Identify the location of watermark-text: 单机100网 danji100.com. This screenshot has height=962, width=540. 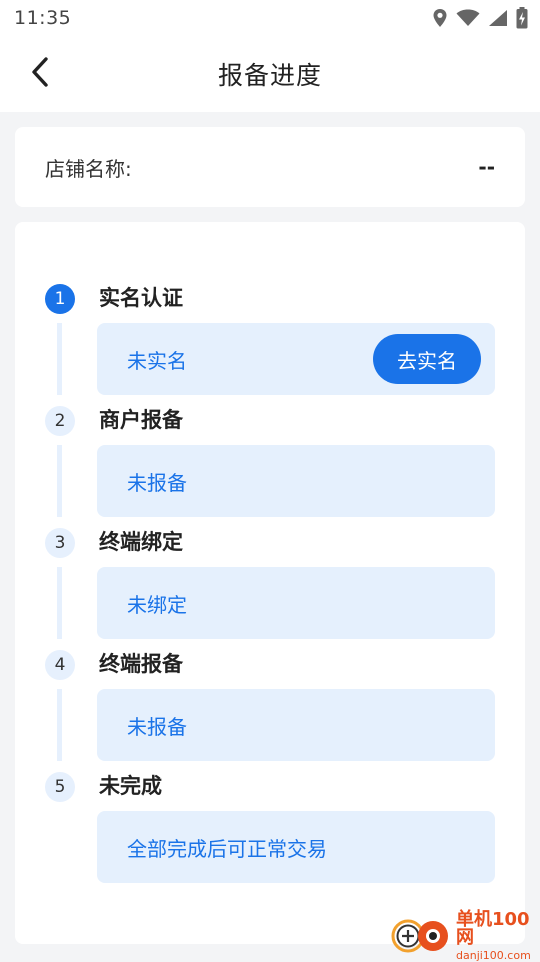
(498, 935).